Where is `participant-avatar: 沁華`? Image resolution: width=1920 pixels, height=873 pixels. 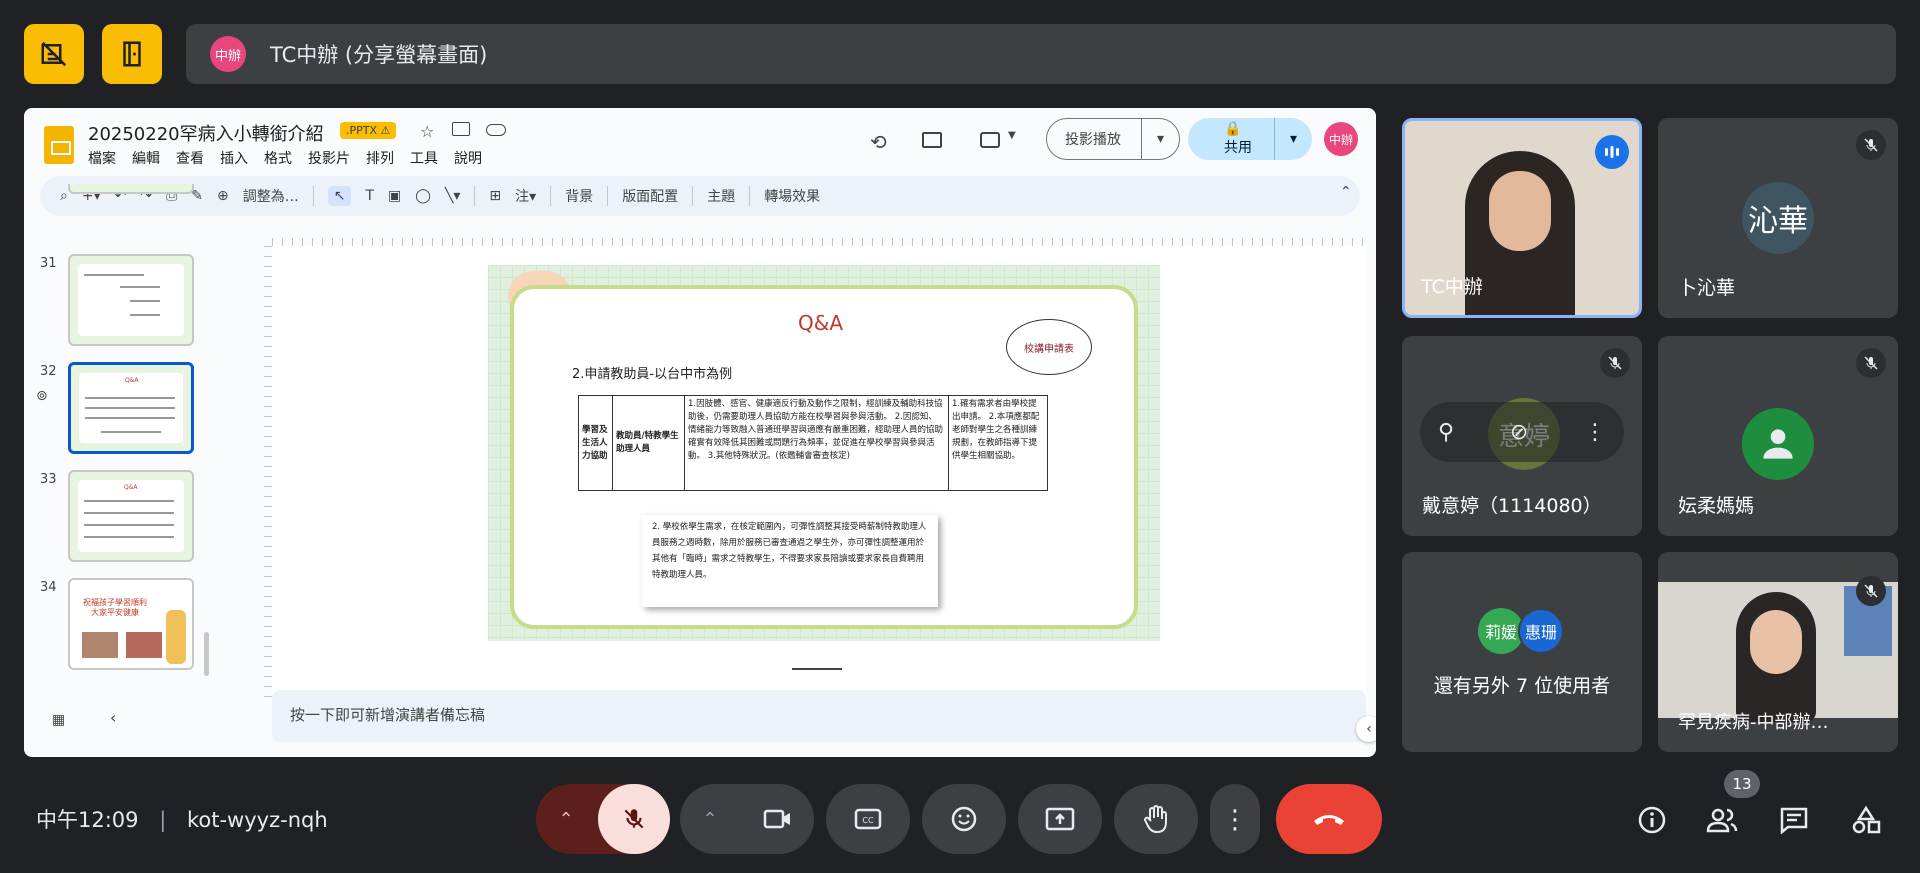
participant-avatar: 沁華 is located at coordinates (1778, 218).